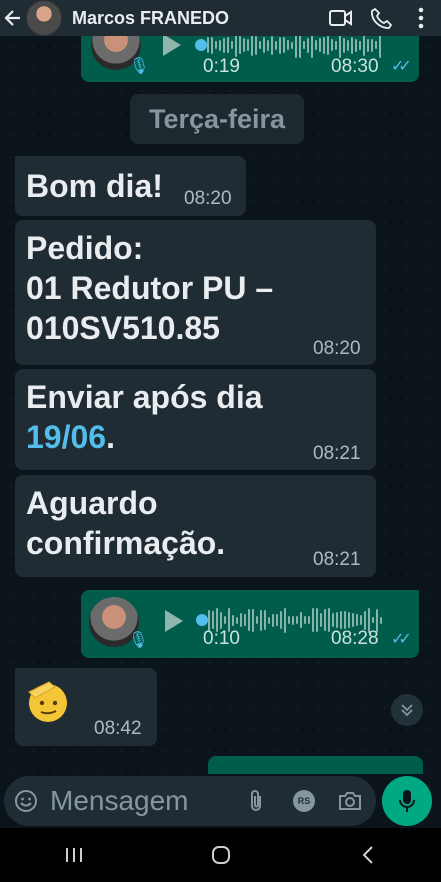 The width and height of the screenshot is (441, 882). I want to click on rs-label: RS, so click(304, 801).